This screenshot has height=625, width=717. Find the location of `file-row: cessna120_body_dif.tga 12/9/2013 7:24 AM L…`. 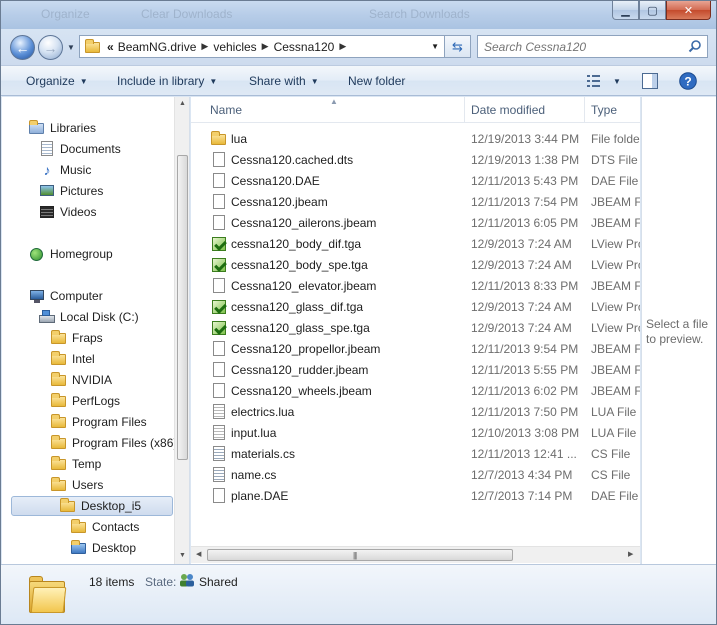

file-row: cessna120_body_dif.tga 12/9/2013 7:24 AM L… is located at coordinates (415, 243).